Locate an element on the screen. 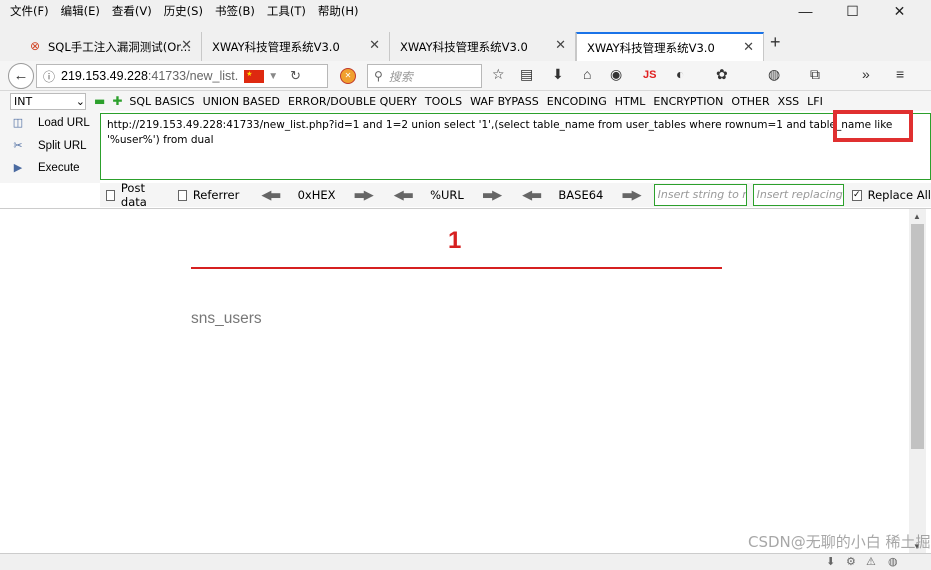 Image resolution: width=931 pixels, height=570 pixels. replace-all-label: Replace All is located at coordinates (899, 195).